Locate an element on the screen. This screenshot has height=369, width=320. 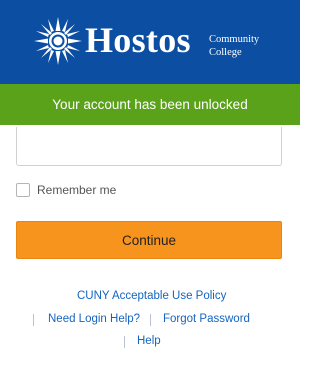
help-link: Help is located at coordinates (149, 341).